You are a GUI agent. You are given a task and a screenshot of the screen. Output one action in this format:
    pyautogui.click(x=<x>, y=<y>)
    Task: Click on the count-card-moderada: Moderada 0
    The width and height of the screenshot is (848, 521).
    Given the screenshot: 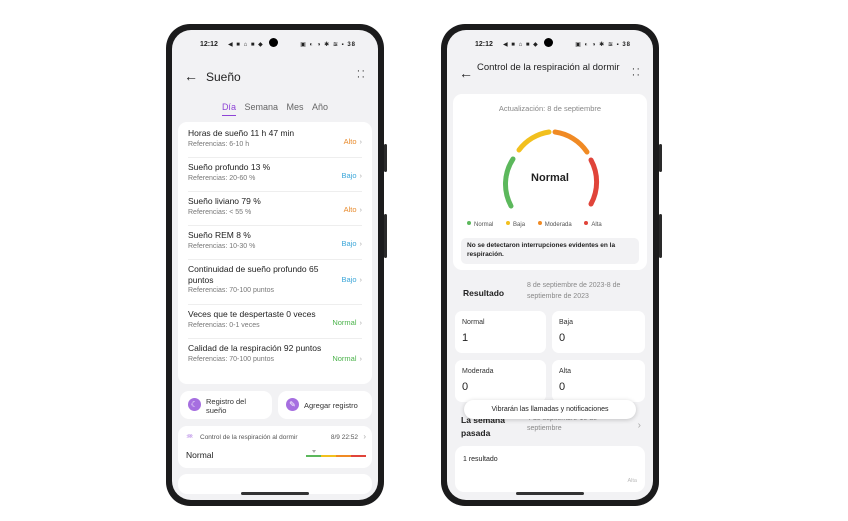 What is the action you would take?
    pyautogui.click(x=500, y=381)
    